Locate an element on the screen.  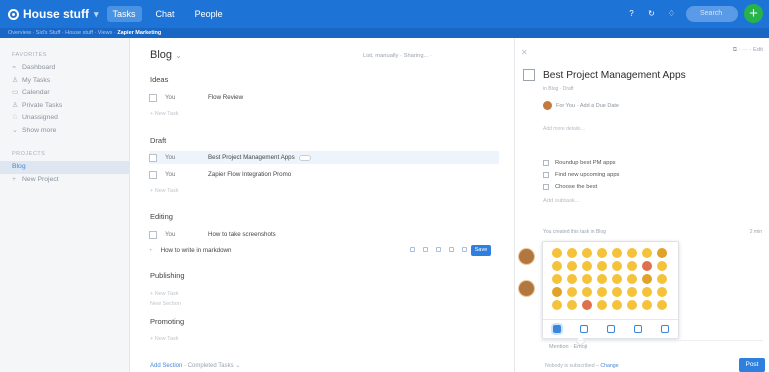
due-date-link: Add a Due Date is located at coordinates (599, 106).